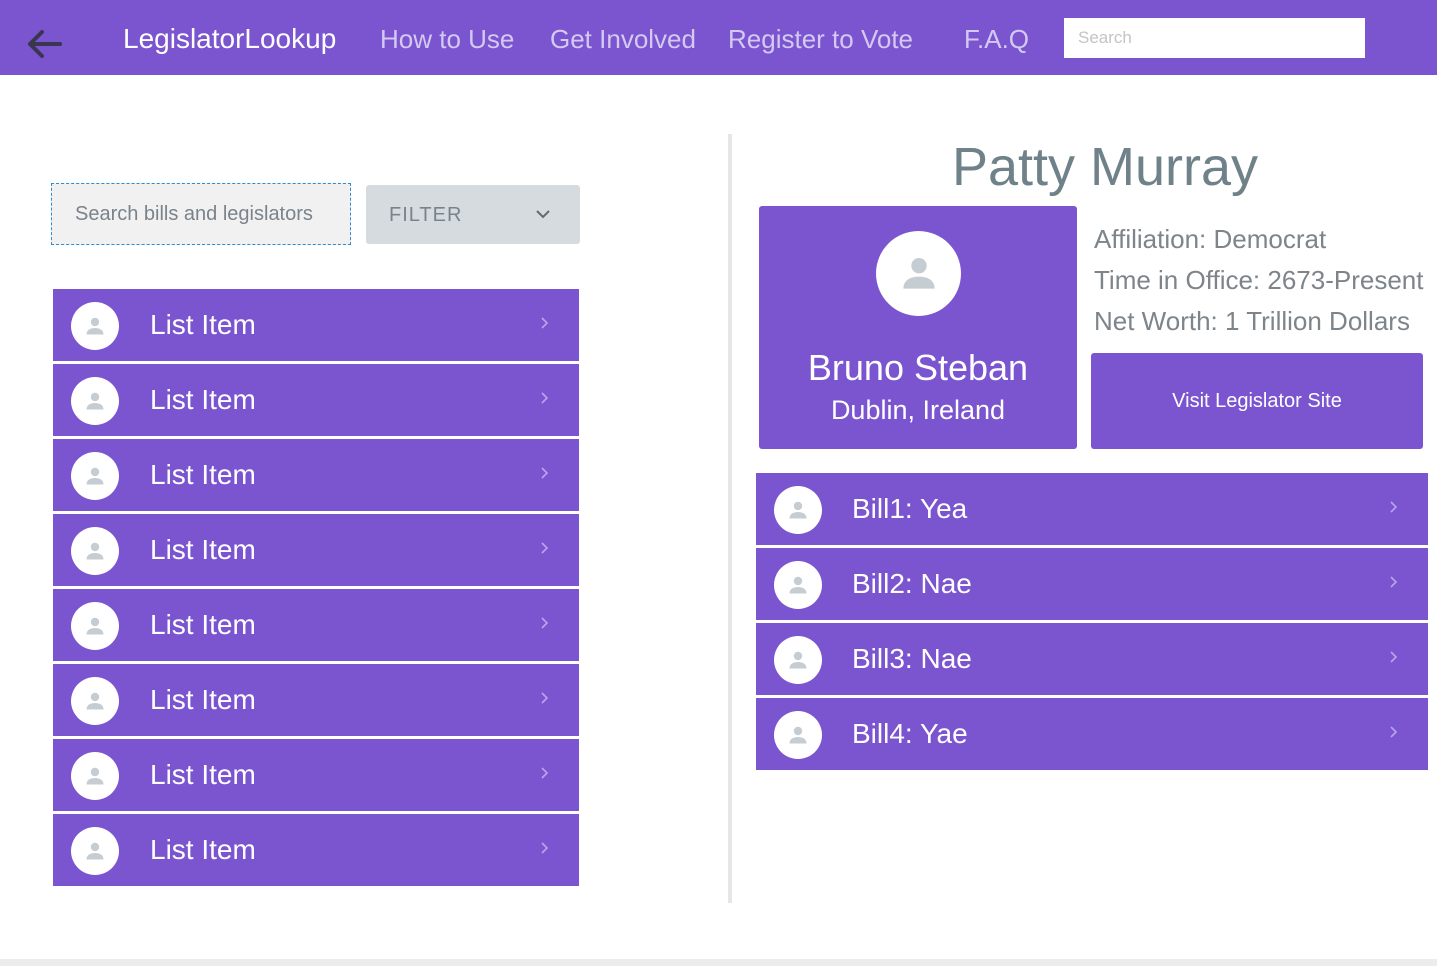  I want to click on arrow-left-icon, so click(44, 44).